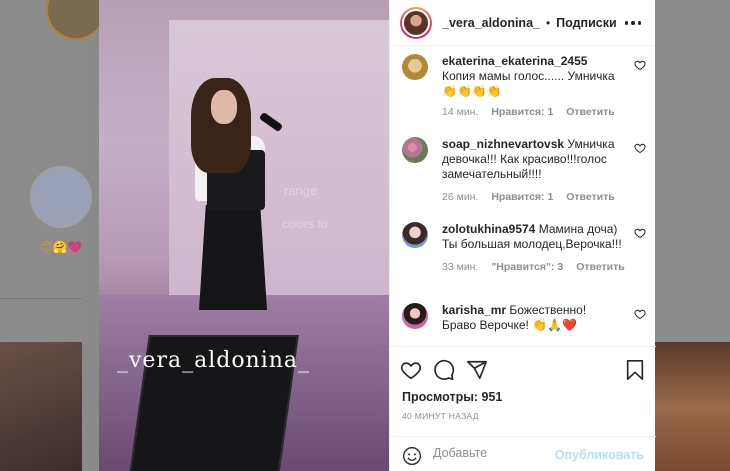  I want to click on views-count: Просмотры: 951, so click(452, 397).